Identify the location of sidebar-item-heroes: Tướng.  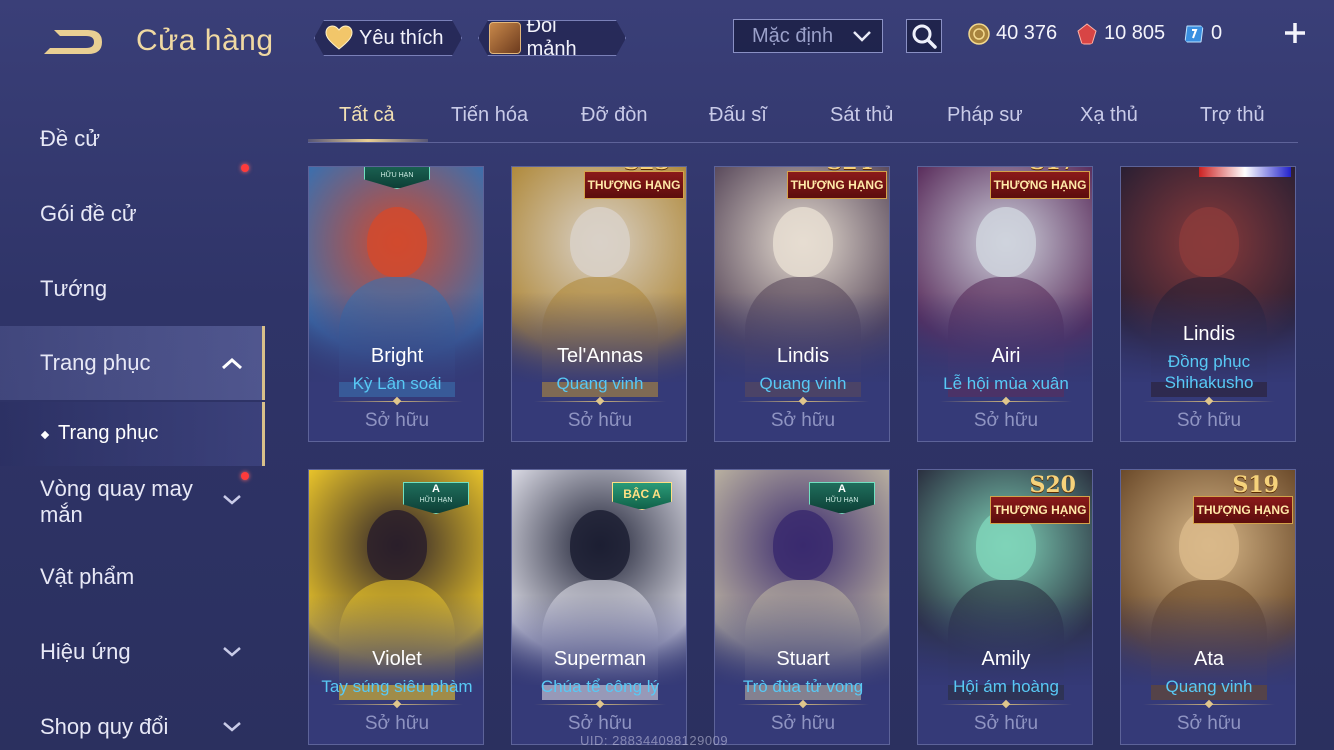
(131, 288).